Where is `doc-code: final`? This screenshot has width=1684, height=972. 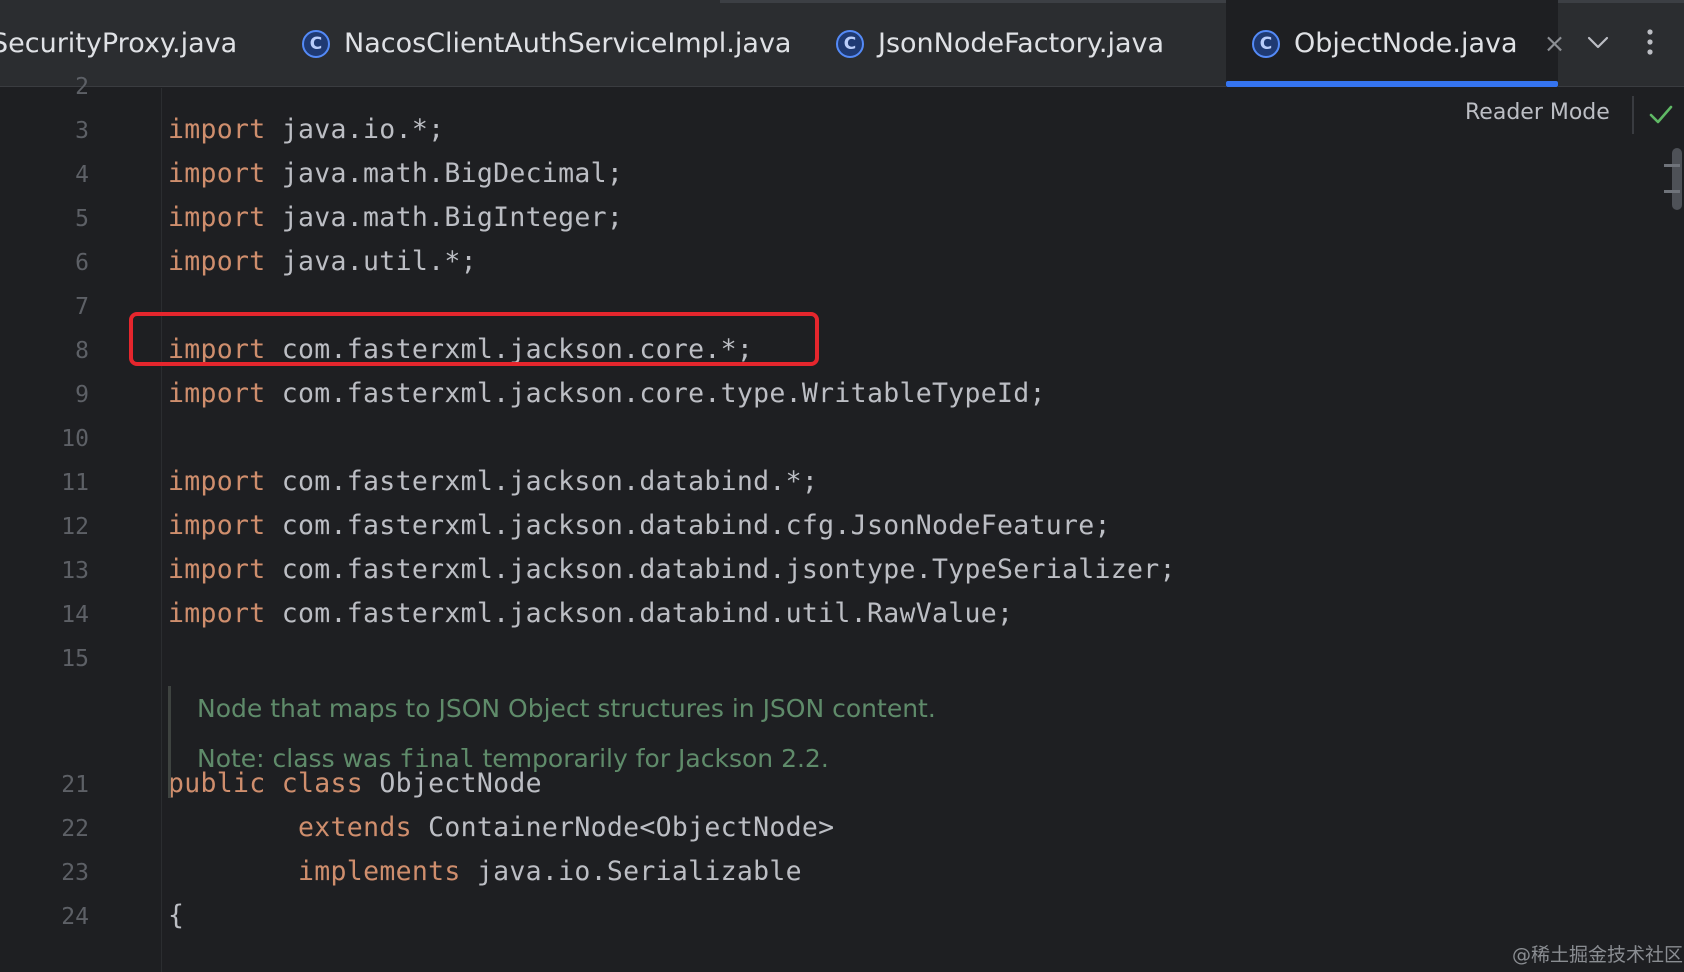 doc-code: final is located at coordinates (437, 758).